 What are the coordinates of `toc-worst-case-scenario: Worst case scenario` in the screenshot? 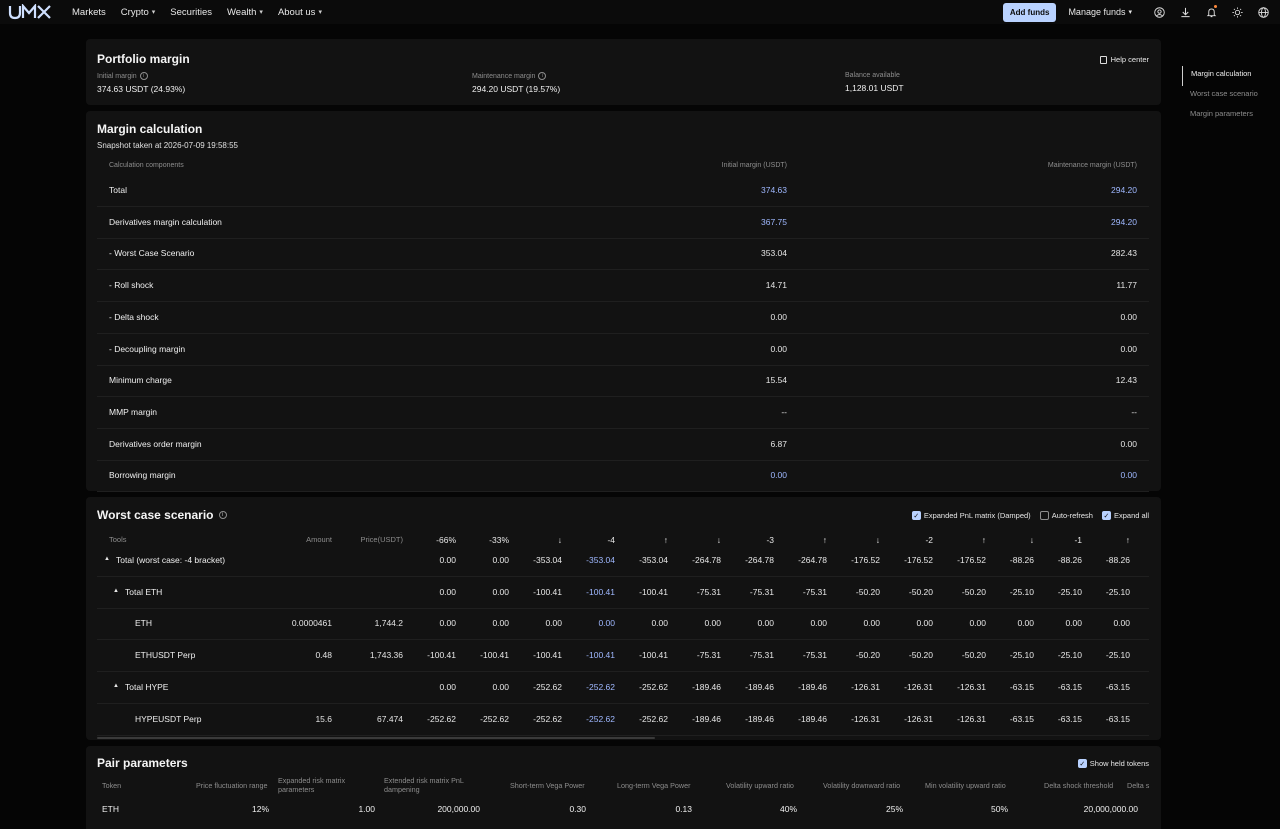 It's located at (1227, 96).